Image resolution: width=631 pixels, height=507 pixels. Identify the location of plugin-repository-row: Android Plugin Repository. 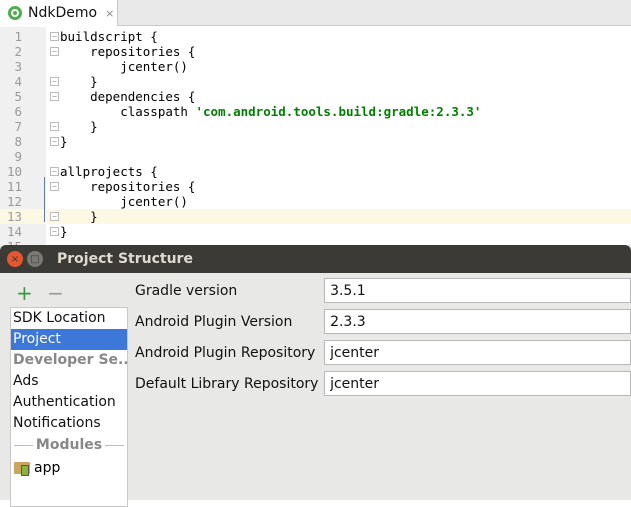
(383, 352).